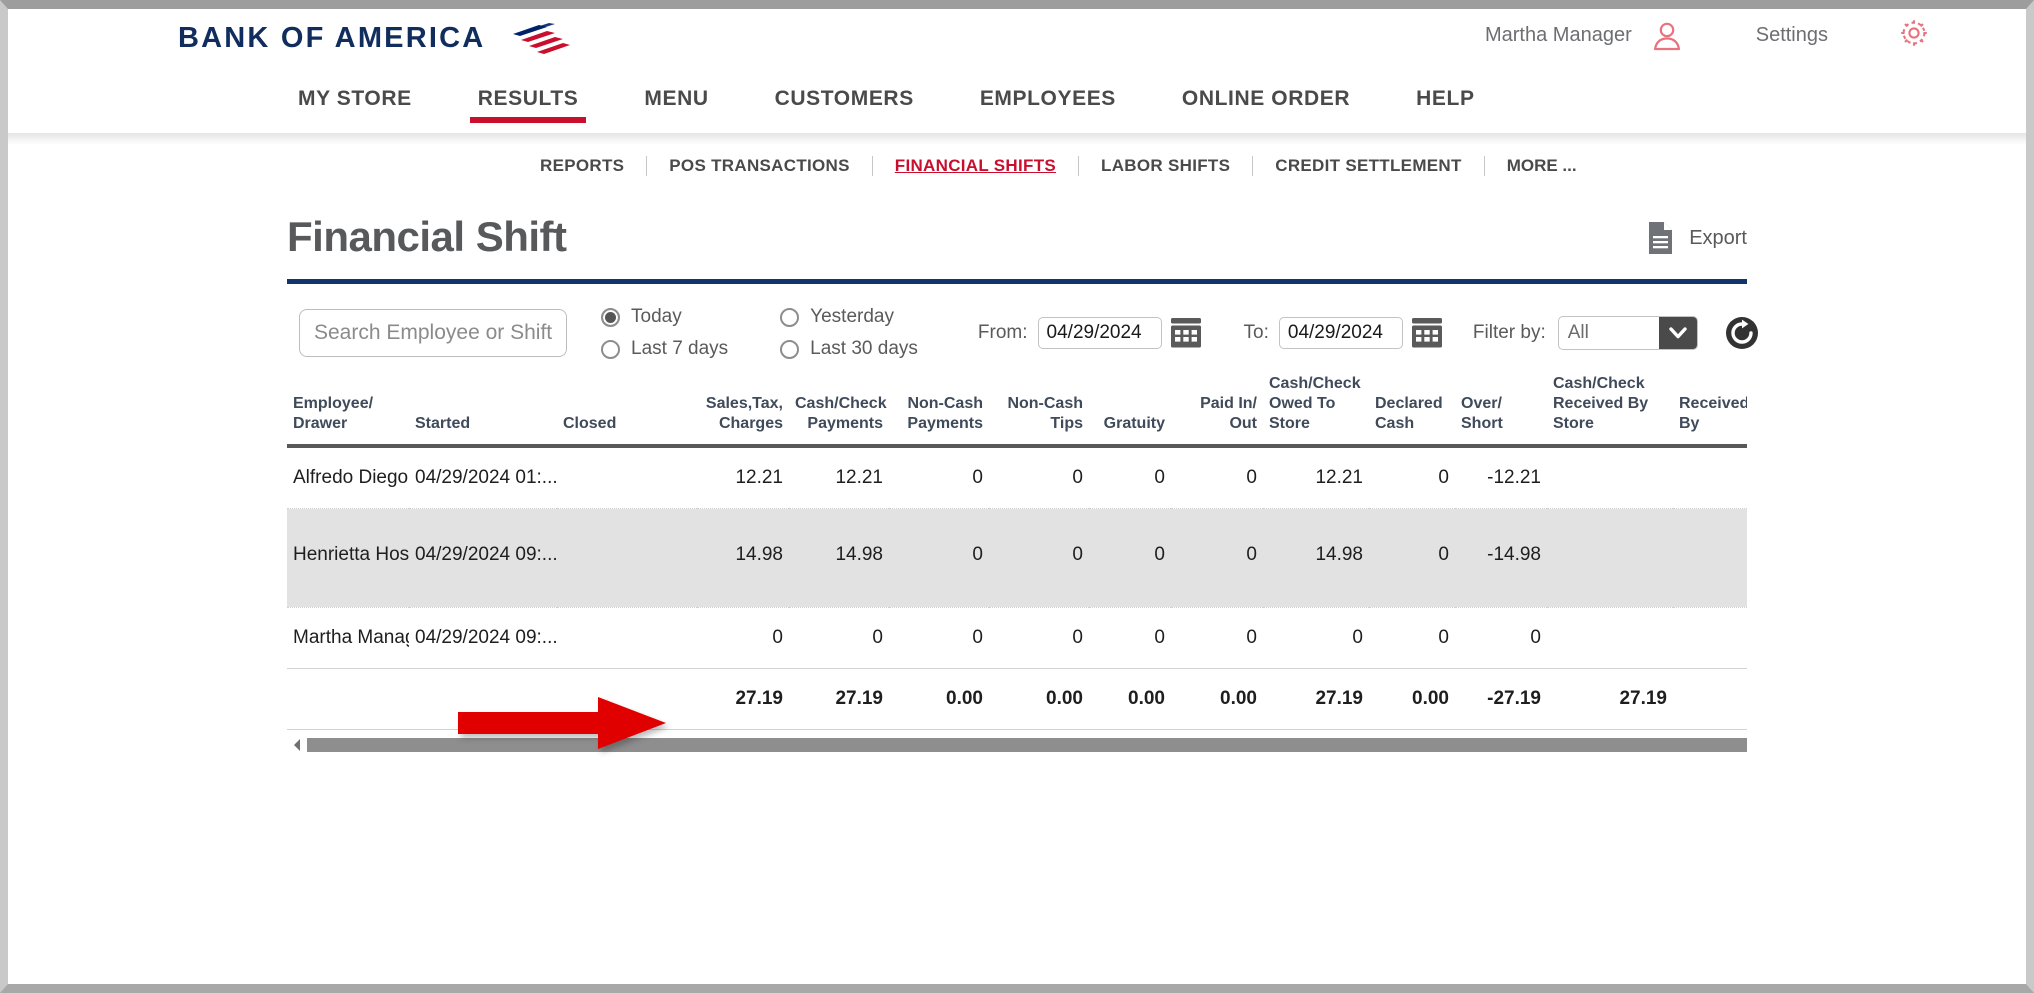  What do you see at coordinates (1412, 410) in the screenshot?
I see `col-declared-cash: Declared Cash` at bounding box center [1412, 410].